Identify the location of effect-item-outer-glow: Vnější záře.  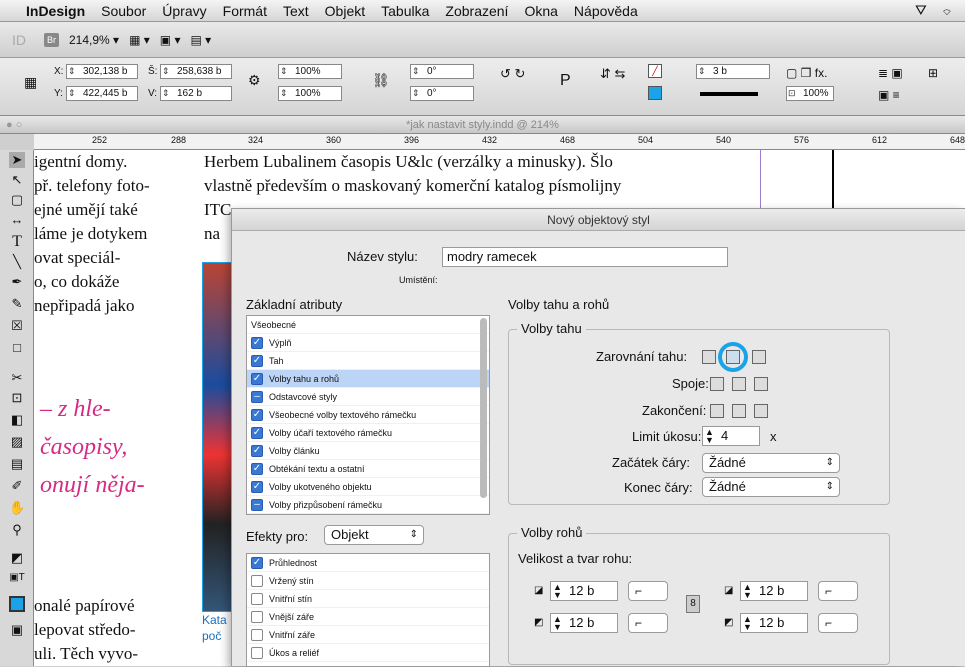
(368, 617).